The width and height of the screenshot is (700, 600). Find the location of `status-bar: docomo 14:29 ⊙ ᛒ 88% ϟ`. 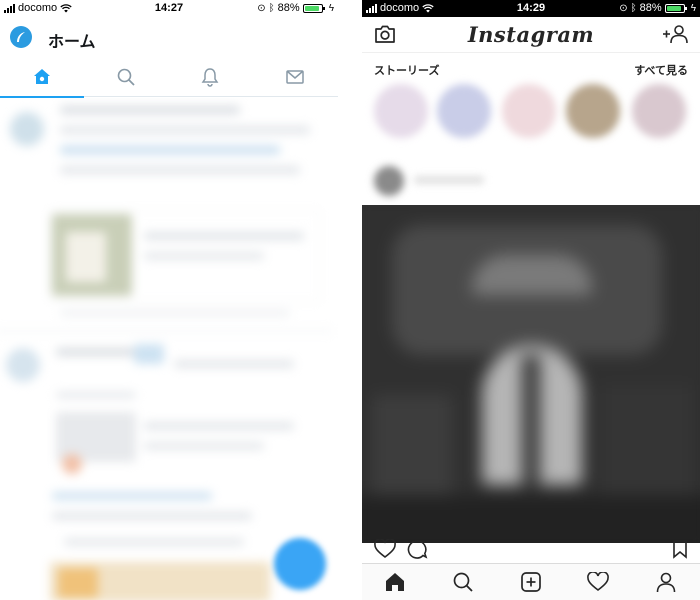

status-bar: docomo 14:29 ⊙ ᛒ 88% ϟ is located at coordinates (531, 8).